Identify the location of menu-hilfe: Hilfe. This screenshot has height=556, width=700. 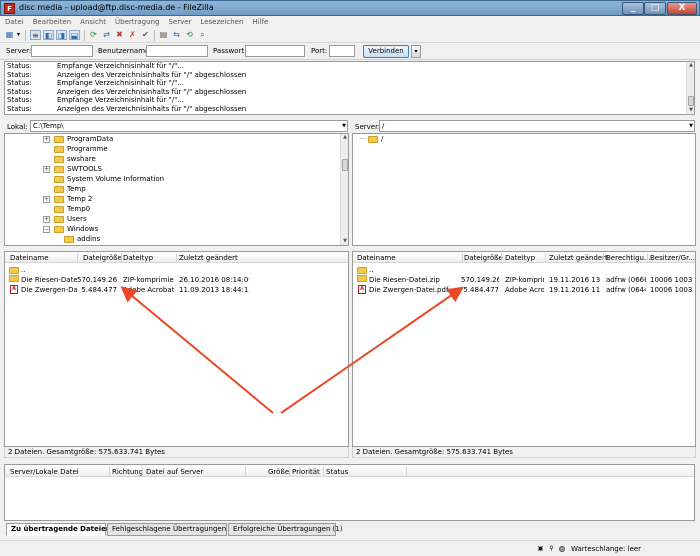
(259, 21).